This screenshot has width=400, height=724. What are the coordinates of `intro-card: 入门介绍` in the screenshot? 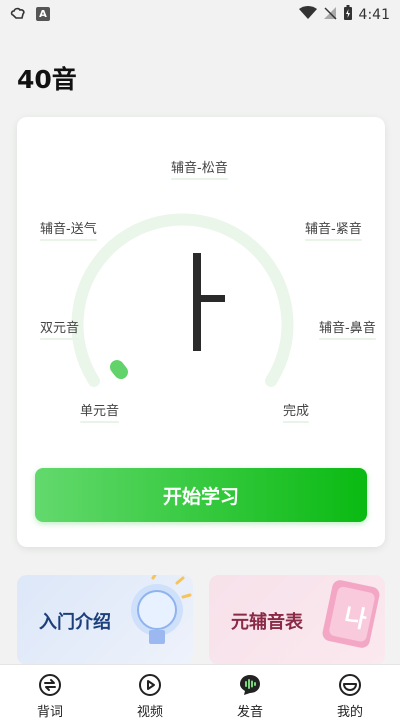 It's located at (105, 620).